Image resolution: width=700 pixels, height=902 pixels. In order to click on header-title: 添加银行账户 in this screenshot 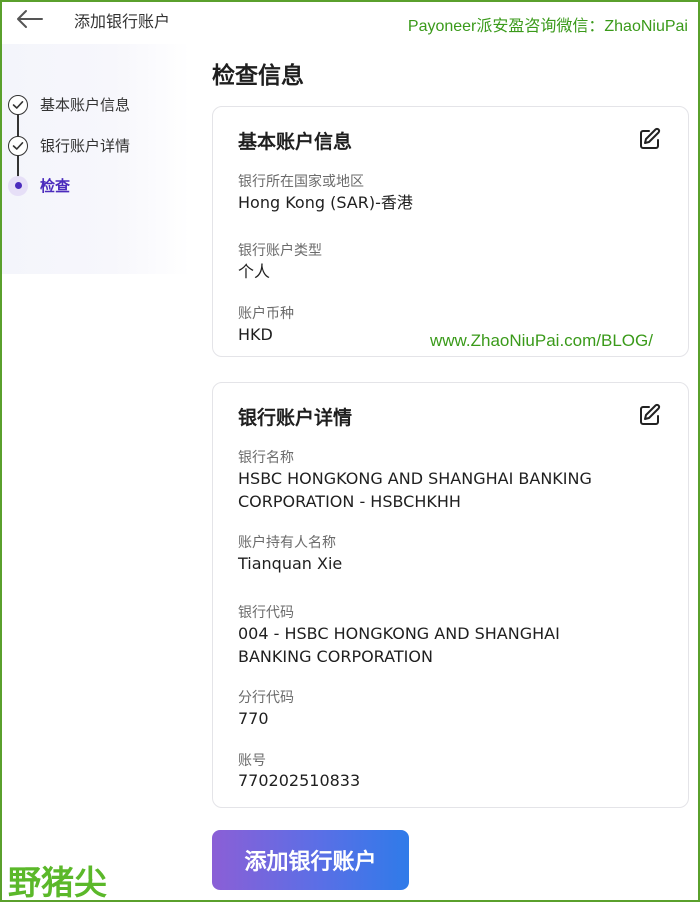, I will do `click(122, 21)`.